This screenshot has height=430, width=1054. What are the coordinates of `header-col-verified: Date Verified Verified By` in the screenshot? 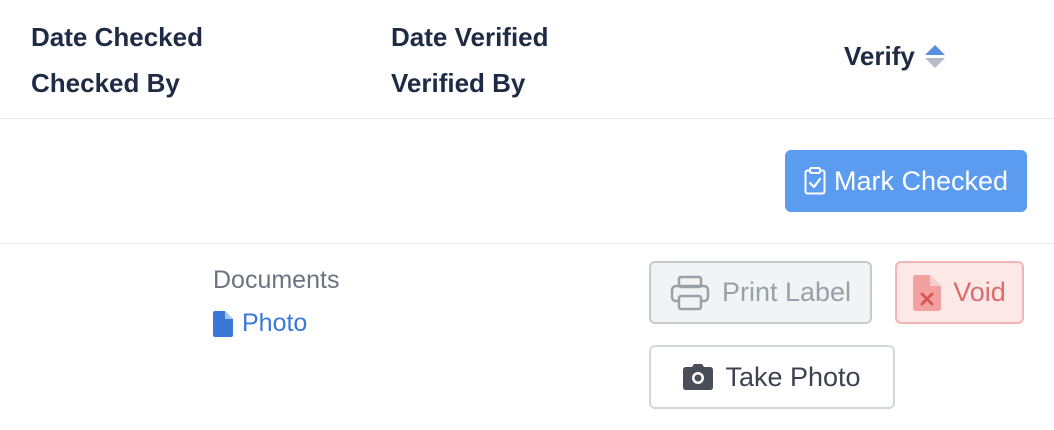 It's located at (470, 60).